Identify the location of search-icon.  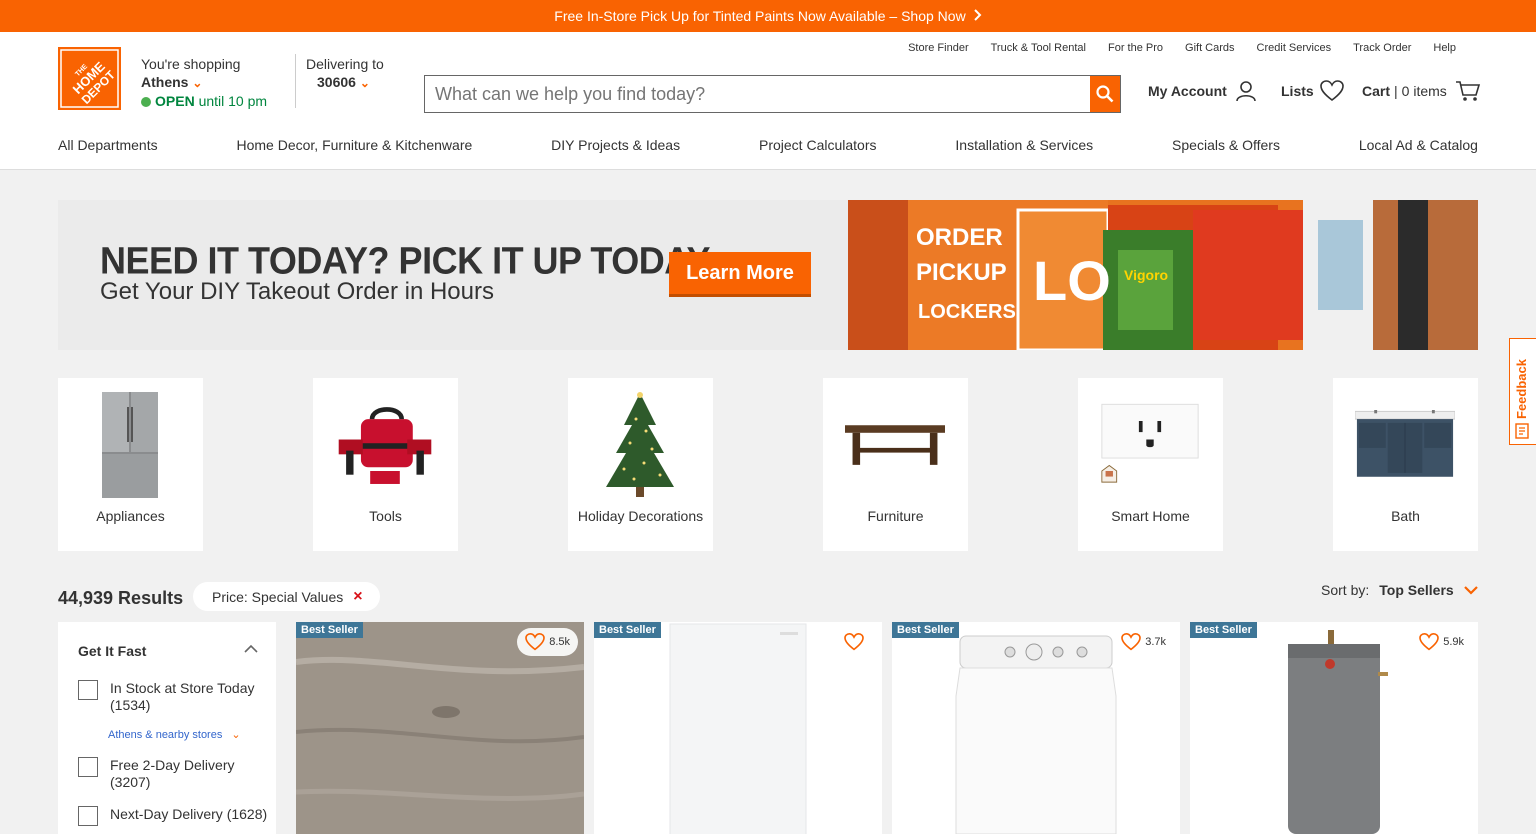
(1105, 94).